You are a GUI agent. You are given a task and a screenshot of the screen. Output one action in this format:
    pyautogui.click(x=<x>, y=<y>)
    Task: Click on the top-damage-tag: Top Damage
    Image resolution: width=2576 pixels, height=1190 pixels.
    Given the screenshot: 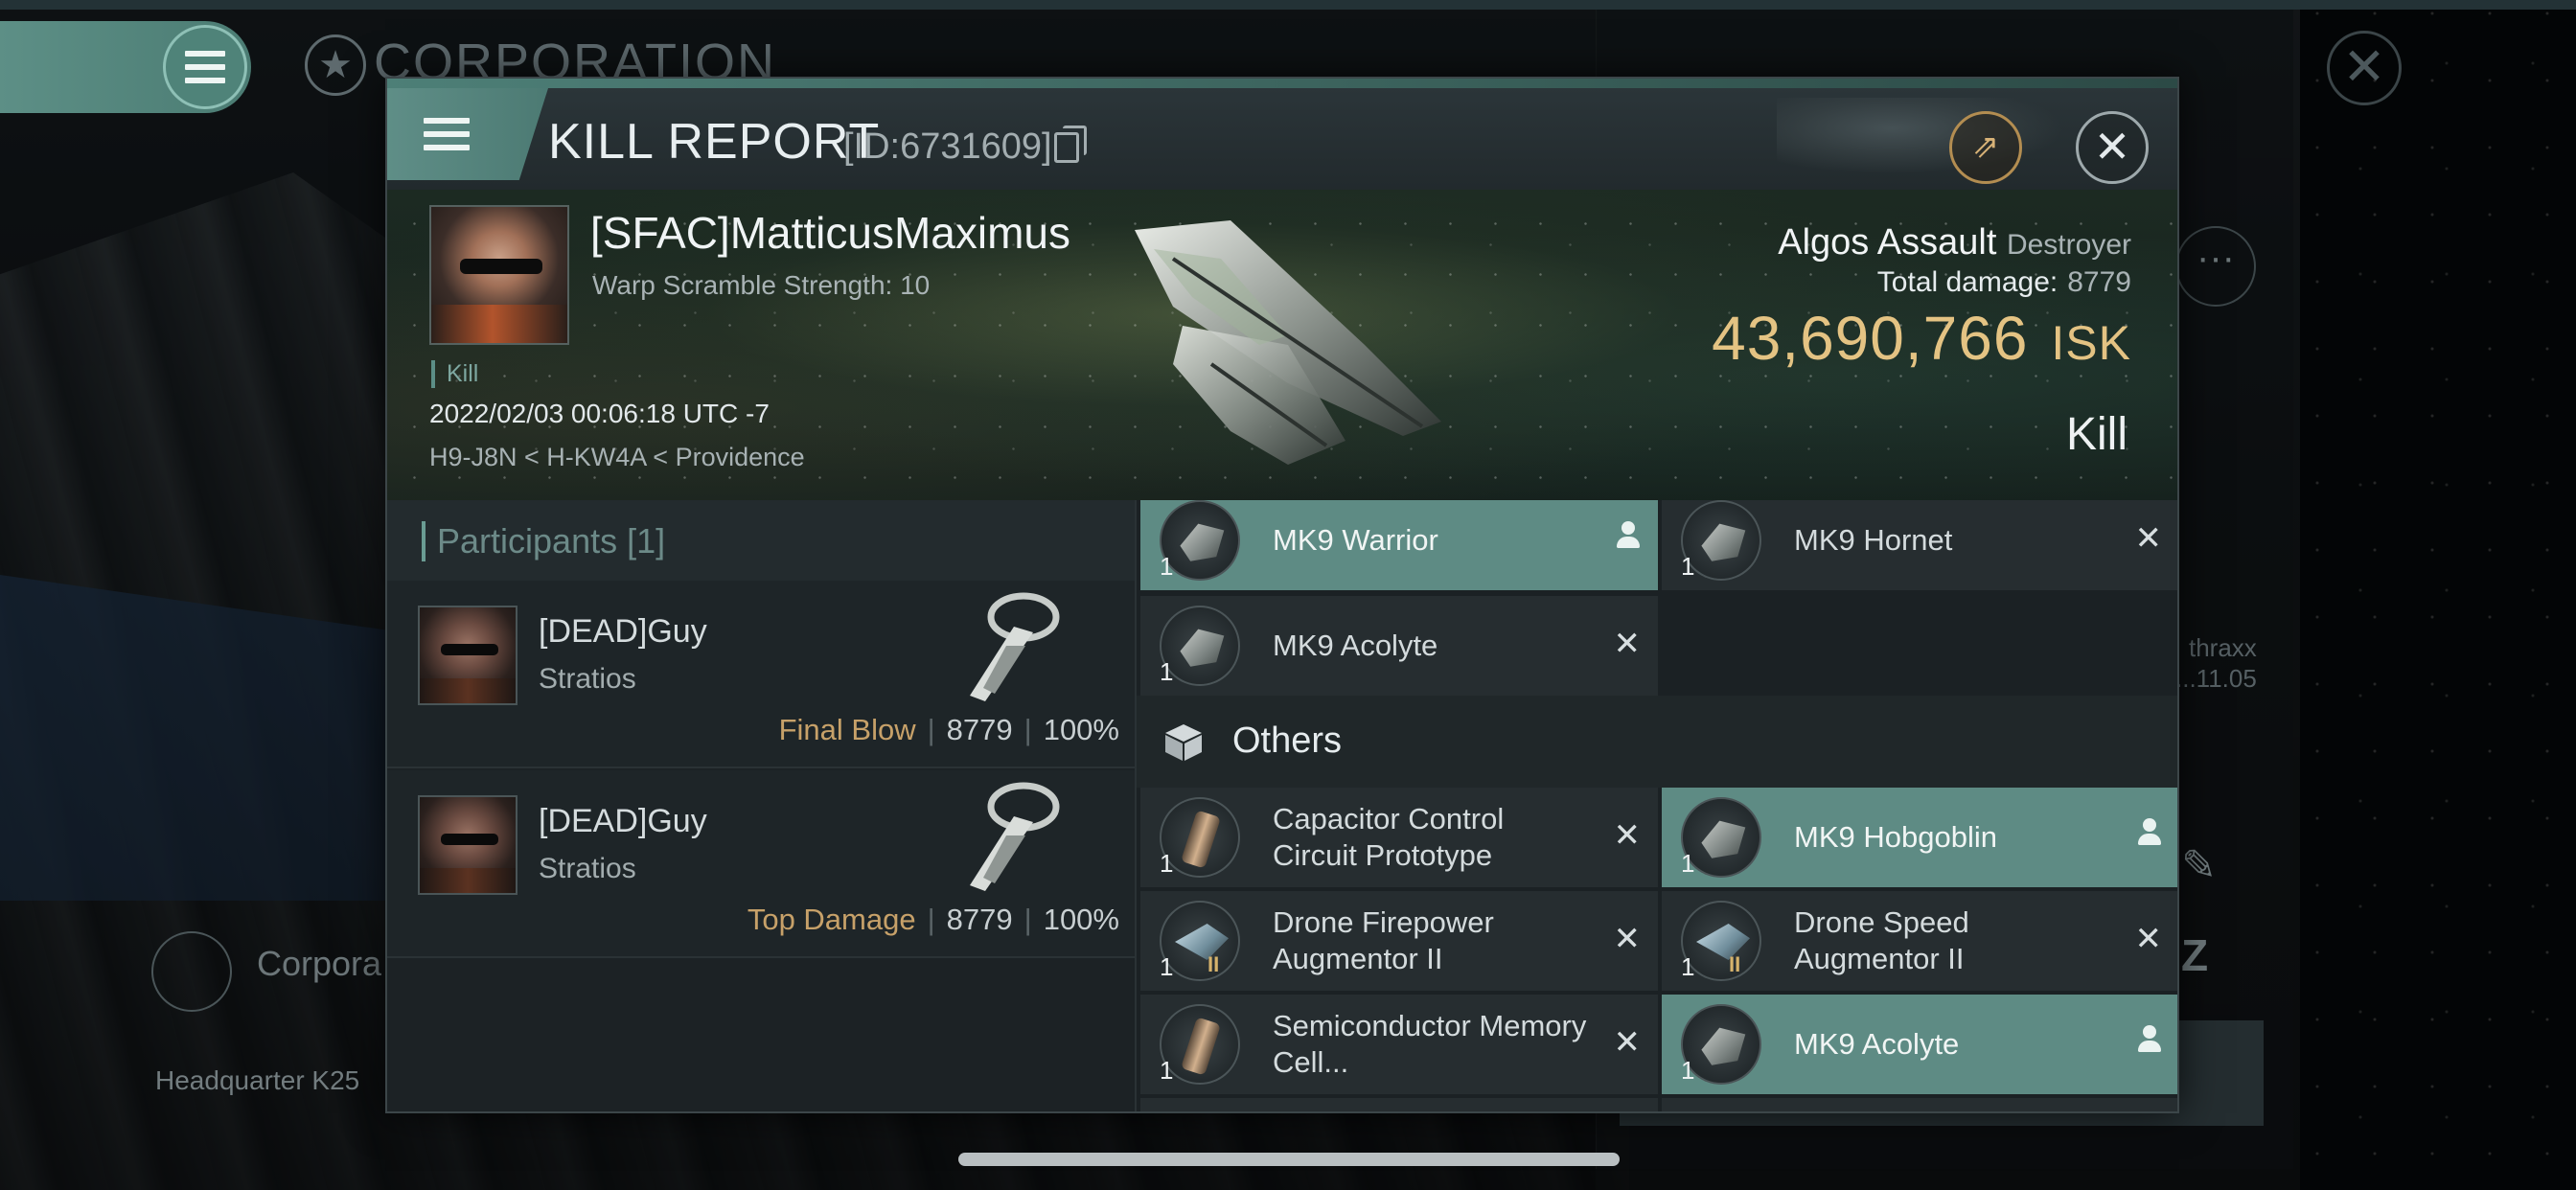 What is the action you would take?
    pyautogui.click(x=831, y=920)
    